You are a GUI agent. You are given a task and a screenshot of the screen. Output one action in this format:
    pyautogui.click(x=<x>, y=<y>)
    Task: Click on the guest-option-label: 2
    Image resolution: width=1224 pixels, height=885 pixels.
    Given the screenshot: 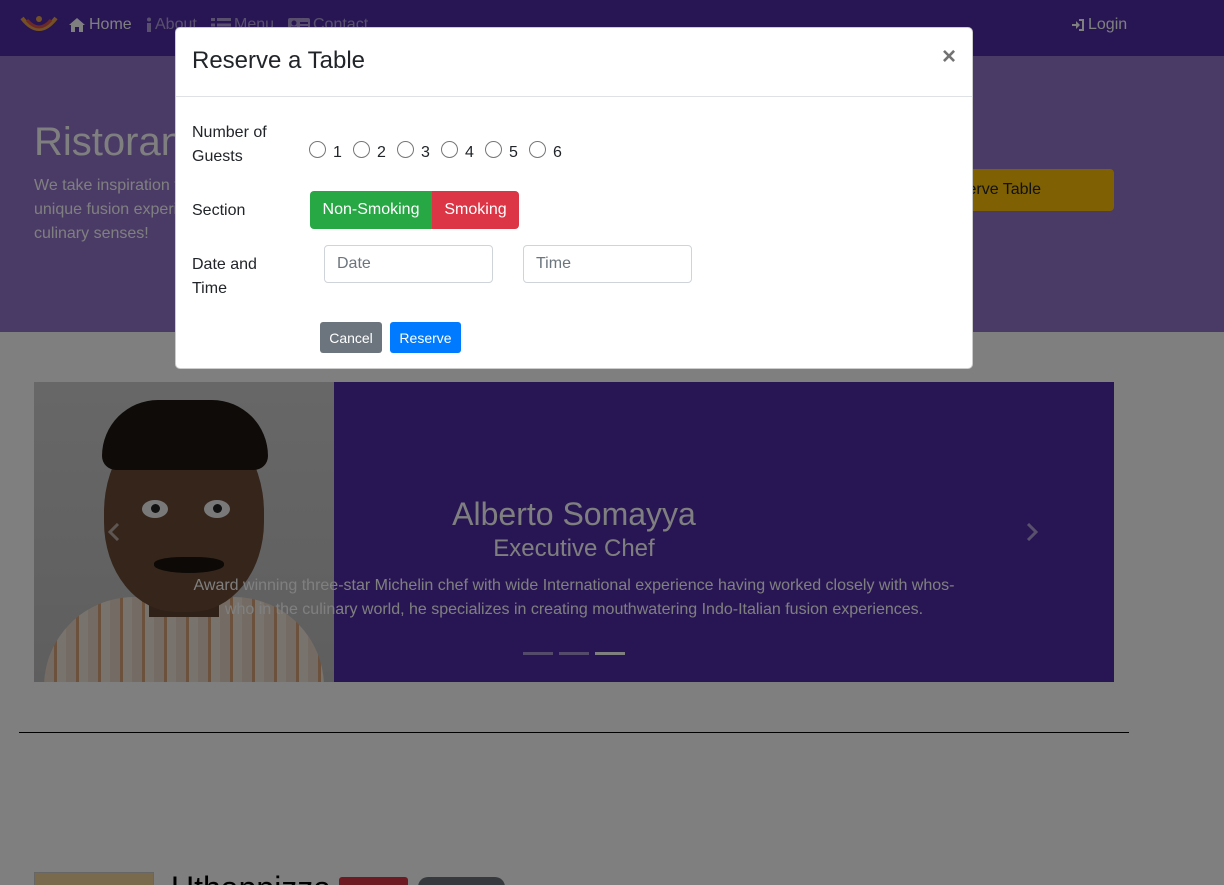 What is the action you would take?
    pyautogui.click(x=381, y=152)
    